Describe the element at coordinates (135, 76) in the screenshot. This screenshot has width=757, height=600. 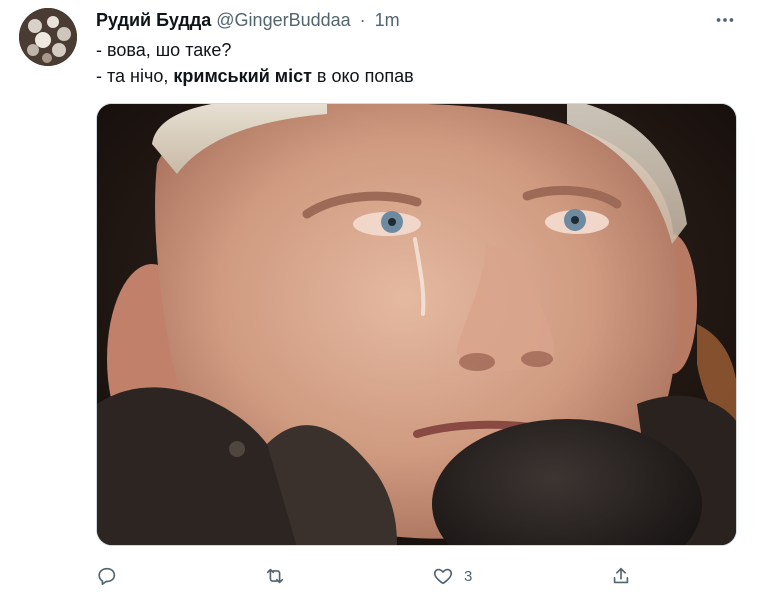
I see `tweet-line-2-prefix: - та нічо,` at that location.